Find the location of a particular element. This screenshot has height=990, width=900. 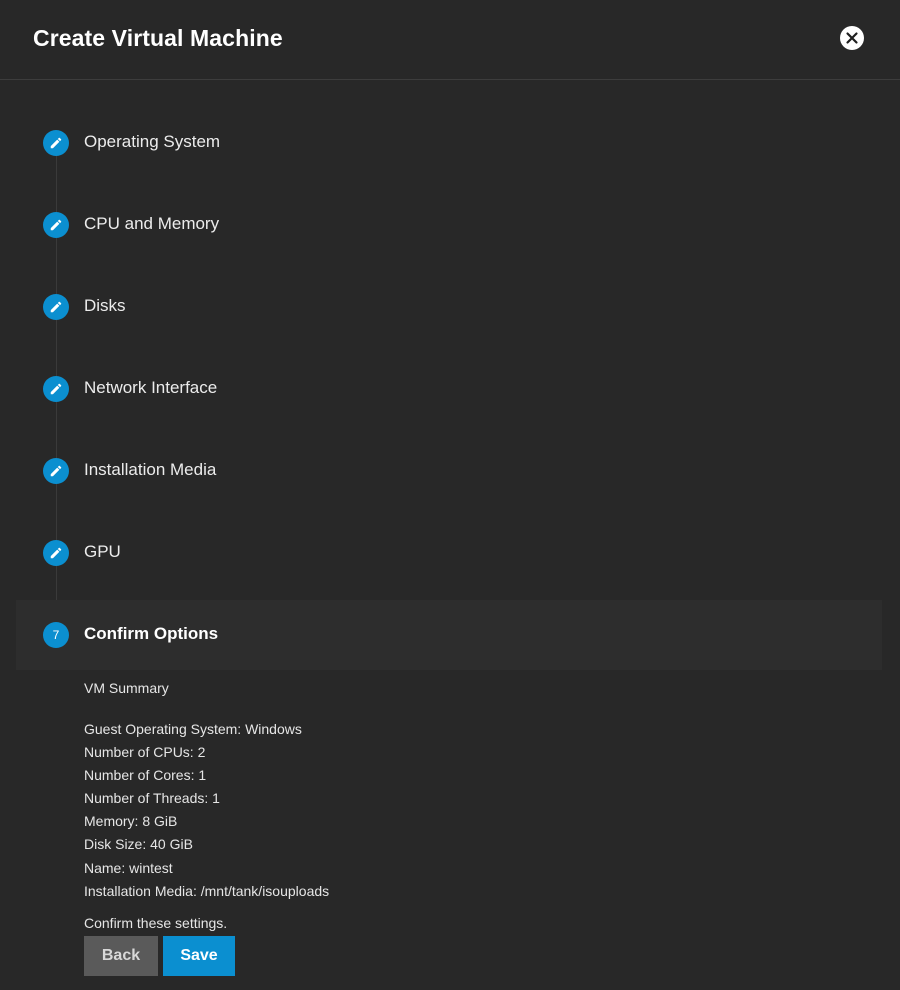

step-cpu-and-memory: CPU and Memory is located at coordinates (449, 225).